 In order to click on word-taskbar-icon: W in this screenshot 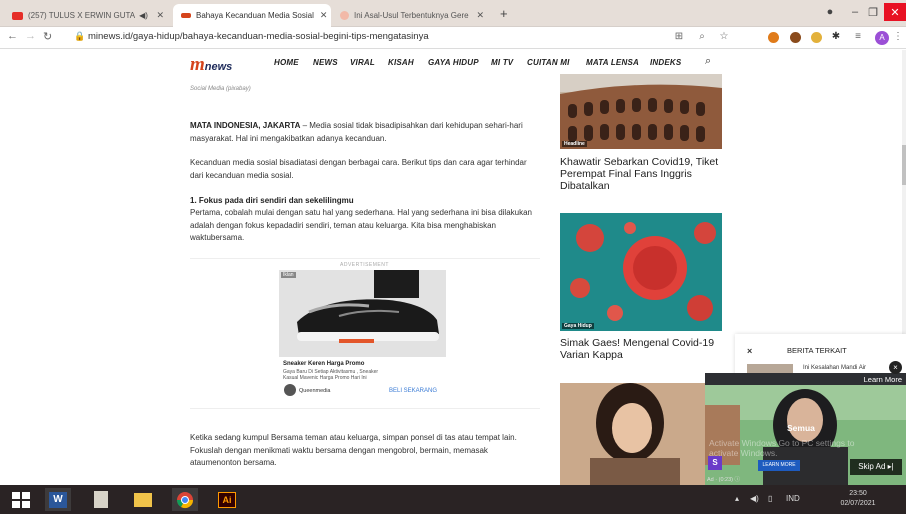, I will do `click(58, 499)`.